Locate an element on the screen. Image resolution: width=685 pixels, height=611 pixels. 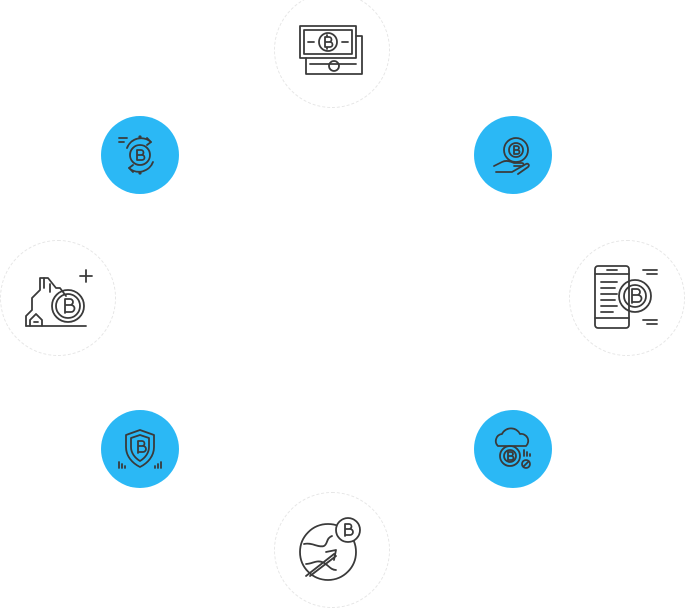
node-left is located at coordinates (58, 298).